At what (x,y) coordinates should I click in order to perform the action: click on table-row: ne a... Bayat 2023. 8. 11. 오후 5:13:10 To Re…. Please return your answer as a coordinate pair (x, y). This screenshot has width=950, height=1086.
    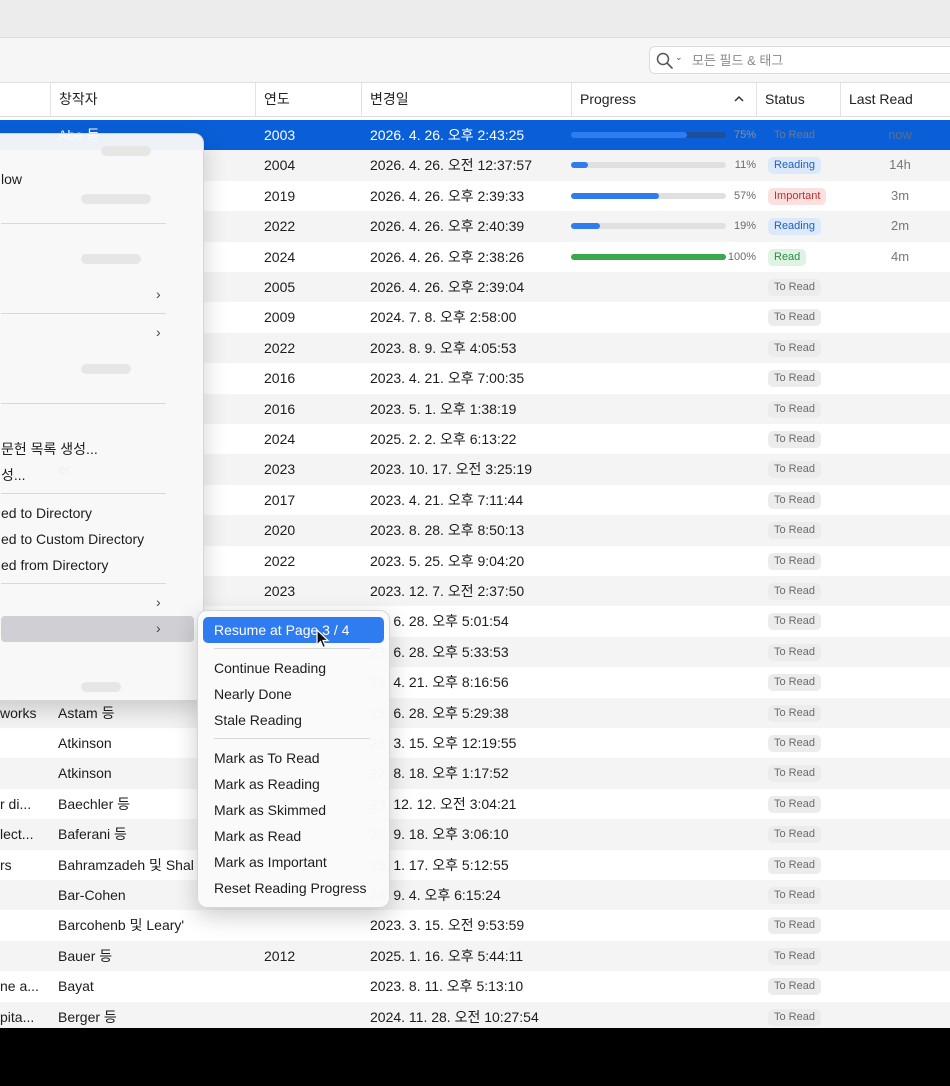
    Looking at the image, I should click on (475, 986).